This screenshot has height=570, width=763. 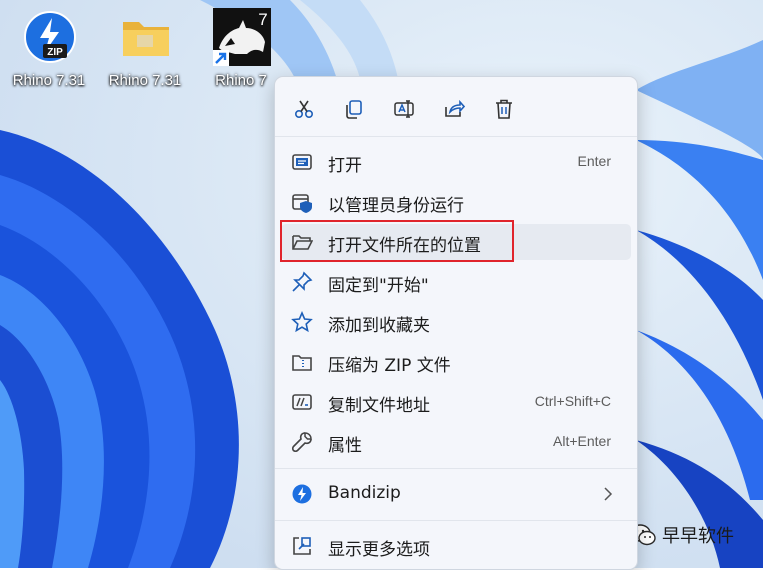 What do you see at coordinates (302, 546) in the screenshot?
I see `more-options-icon` at bounding box center [302, 546].